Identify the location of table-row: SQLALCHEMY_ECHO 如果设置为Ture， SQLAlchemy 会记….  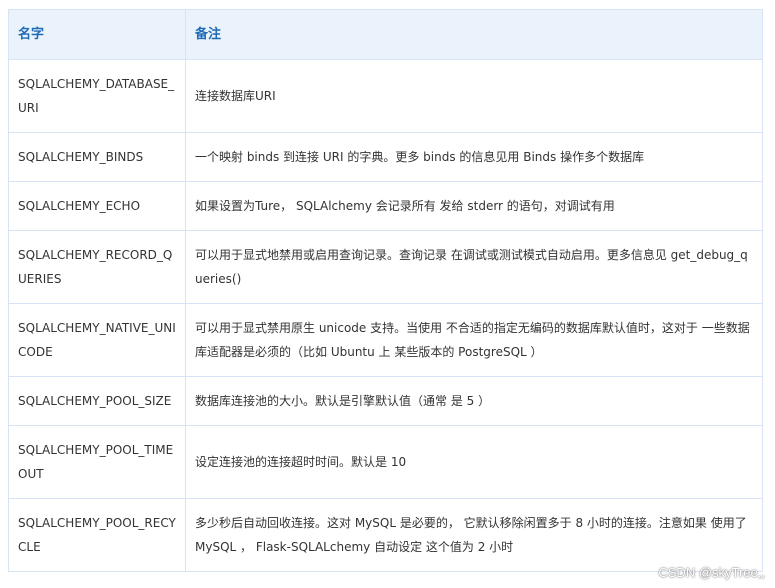
(385, 206).